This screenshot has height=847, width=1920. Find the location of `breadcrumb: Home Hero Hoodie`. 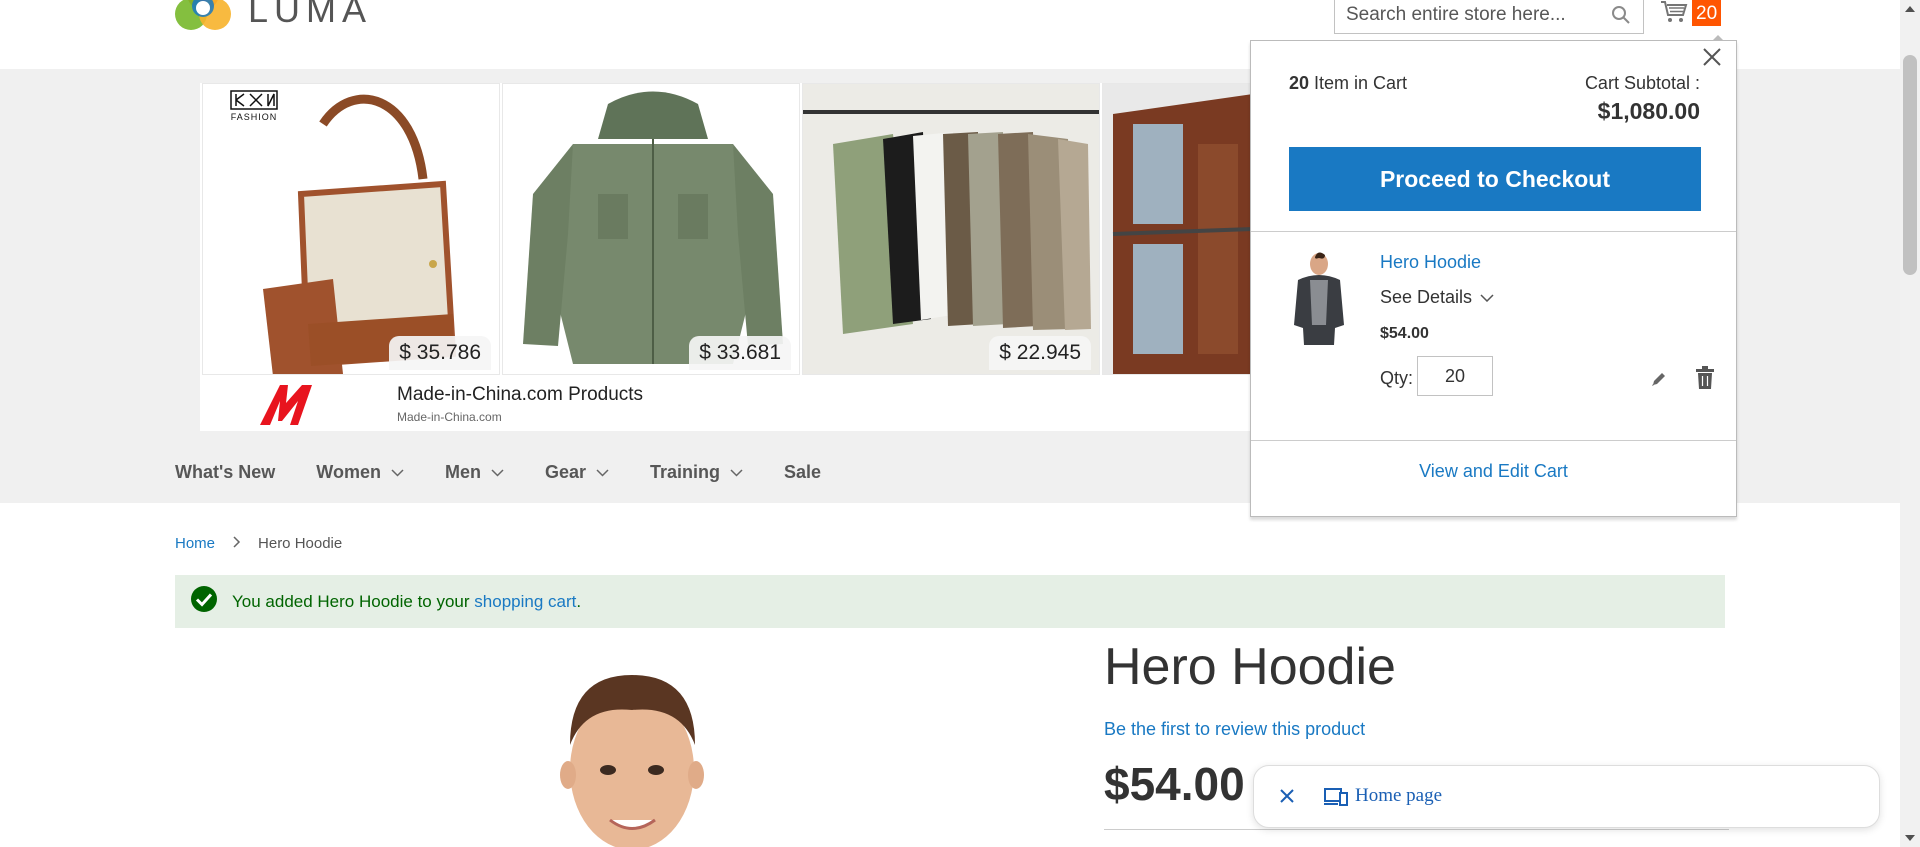

breadcrumb: Home Hero Hoodie is located at coordinates (258, 543).